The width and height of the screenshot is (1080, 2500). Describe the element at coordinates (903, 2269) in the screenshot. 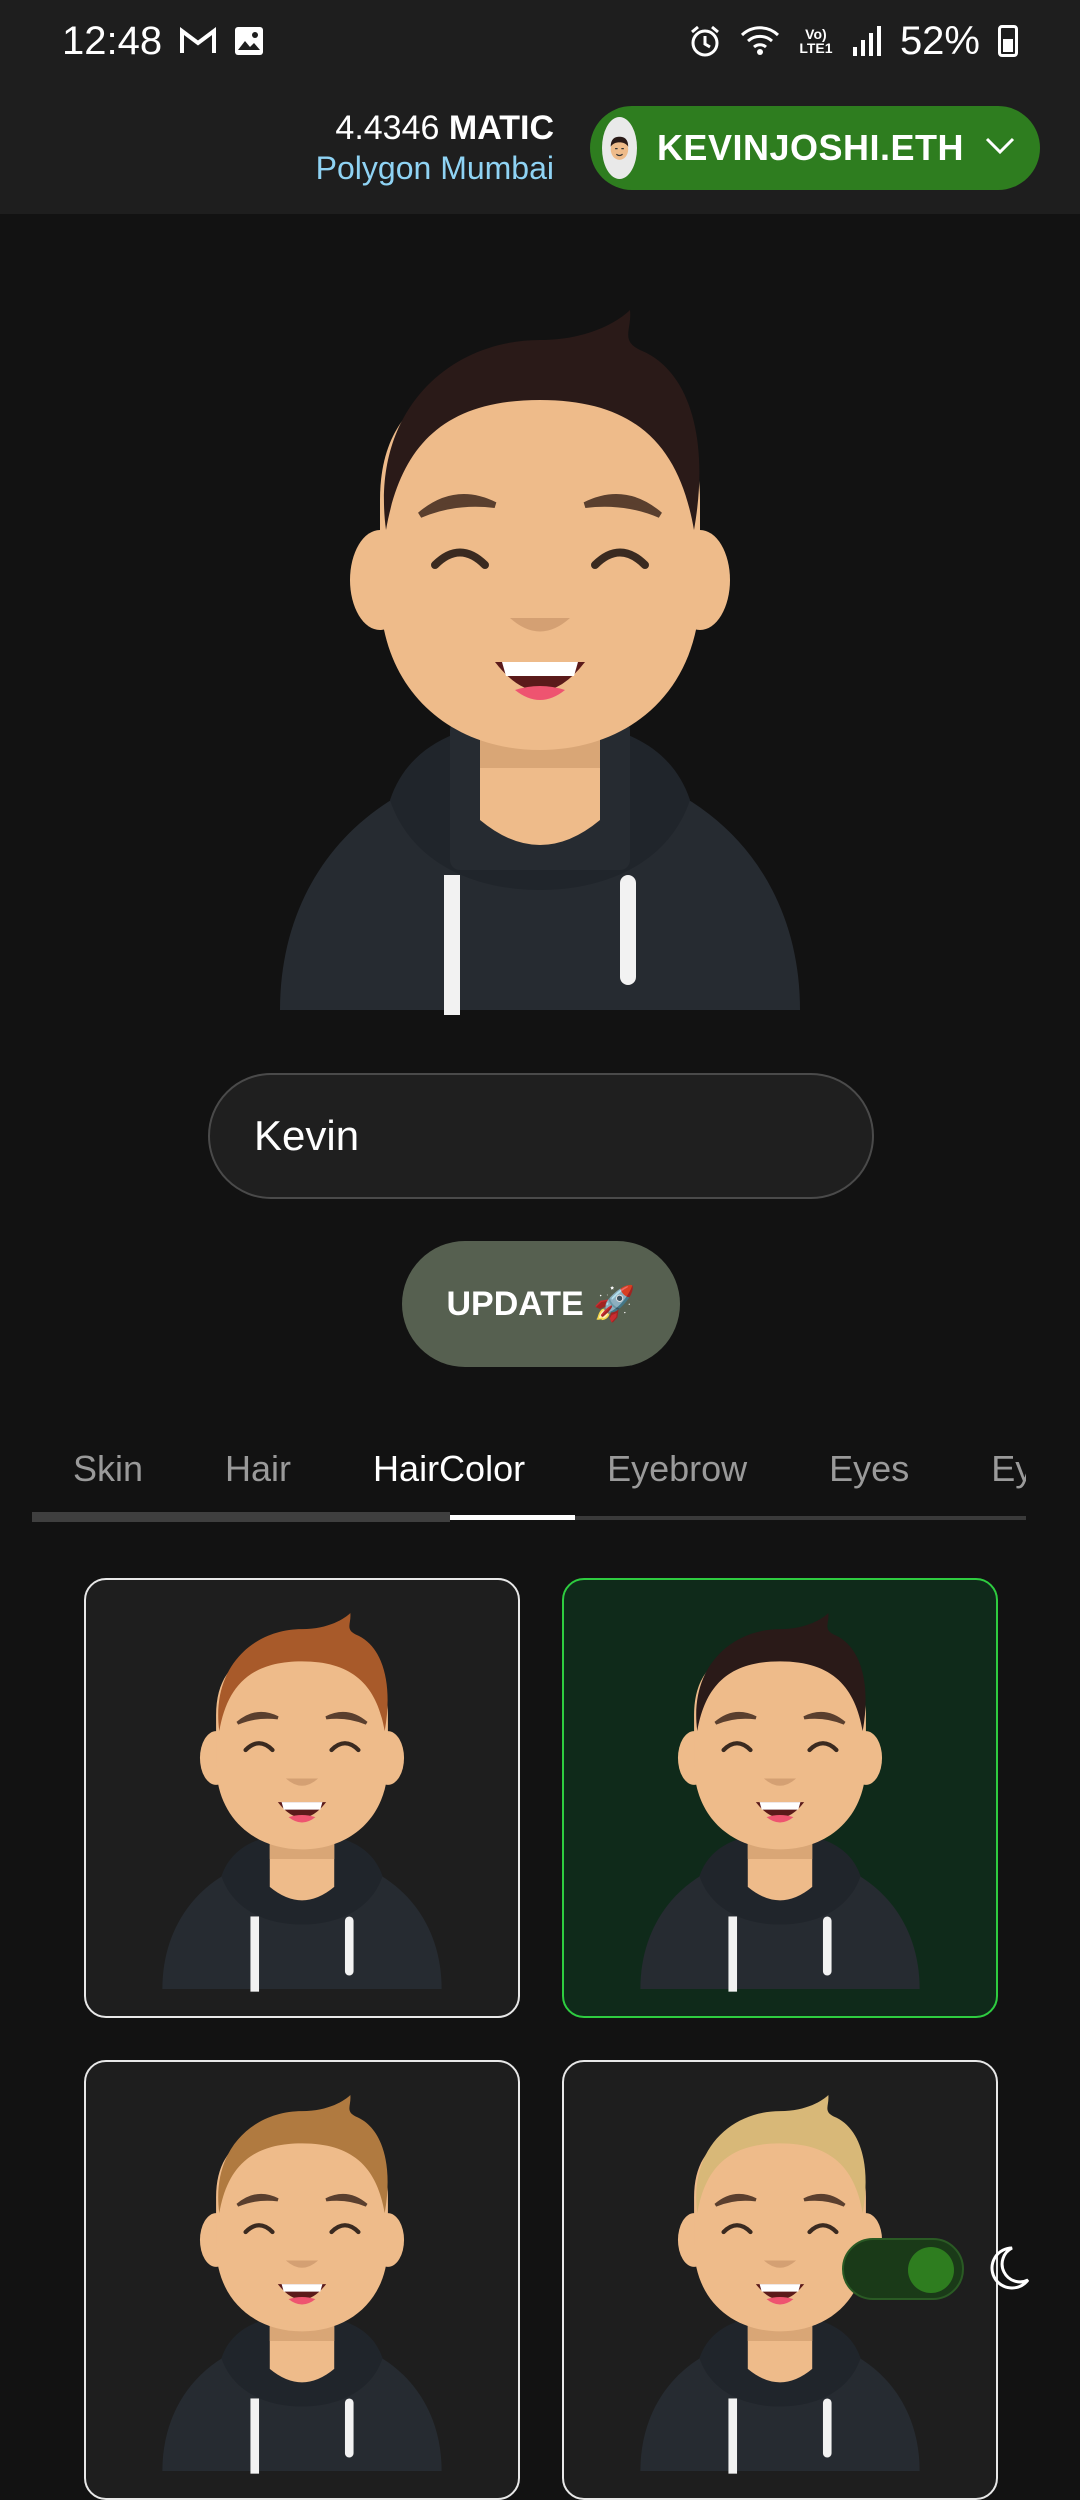

I see `theme-toggle` at that location.